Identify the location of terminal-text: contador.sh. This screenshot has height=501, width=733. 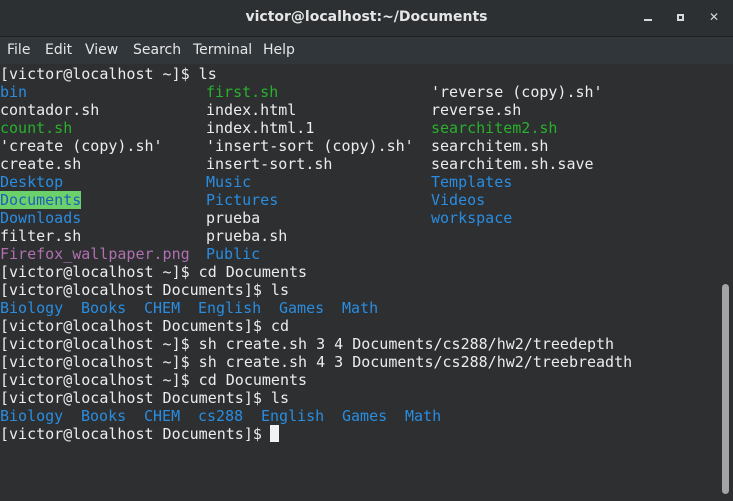
(50, 110).